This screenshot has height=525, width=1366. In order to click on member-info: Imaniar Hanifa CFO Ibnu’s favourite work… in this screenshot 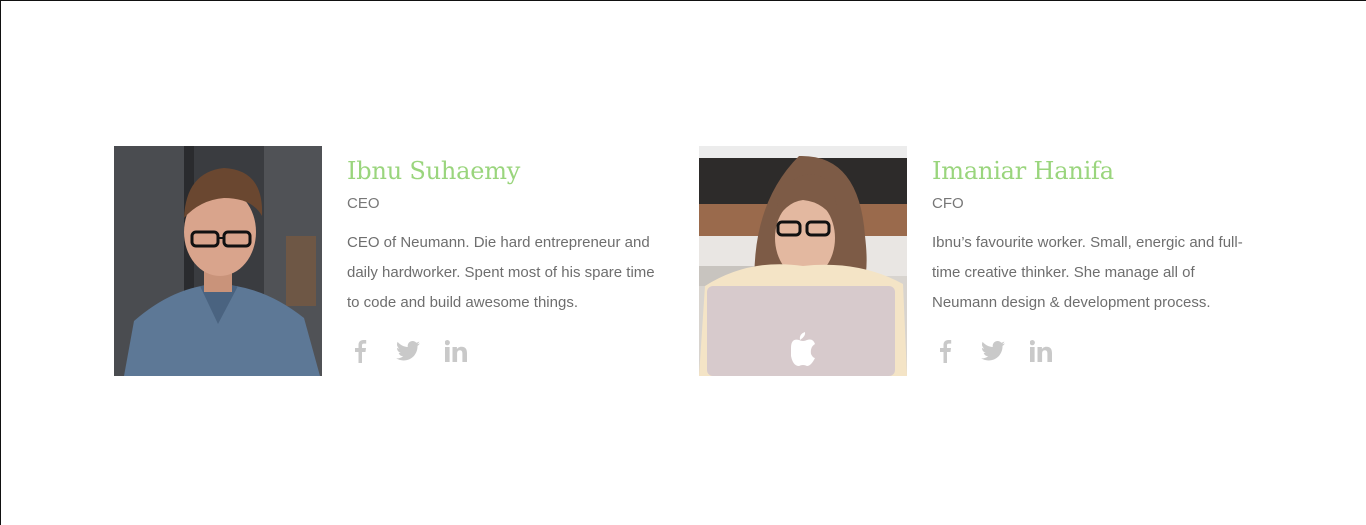, I will do `click(1092, 255)`.